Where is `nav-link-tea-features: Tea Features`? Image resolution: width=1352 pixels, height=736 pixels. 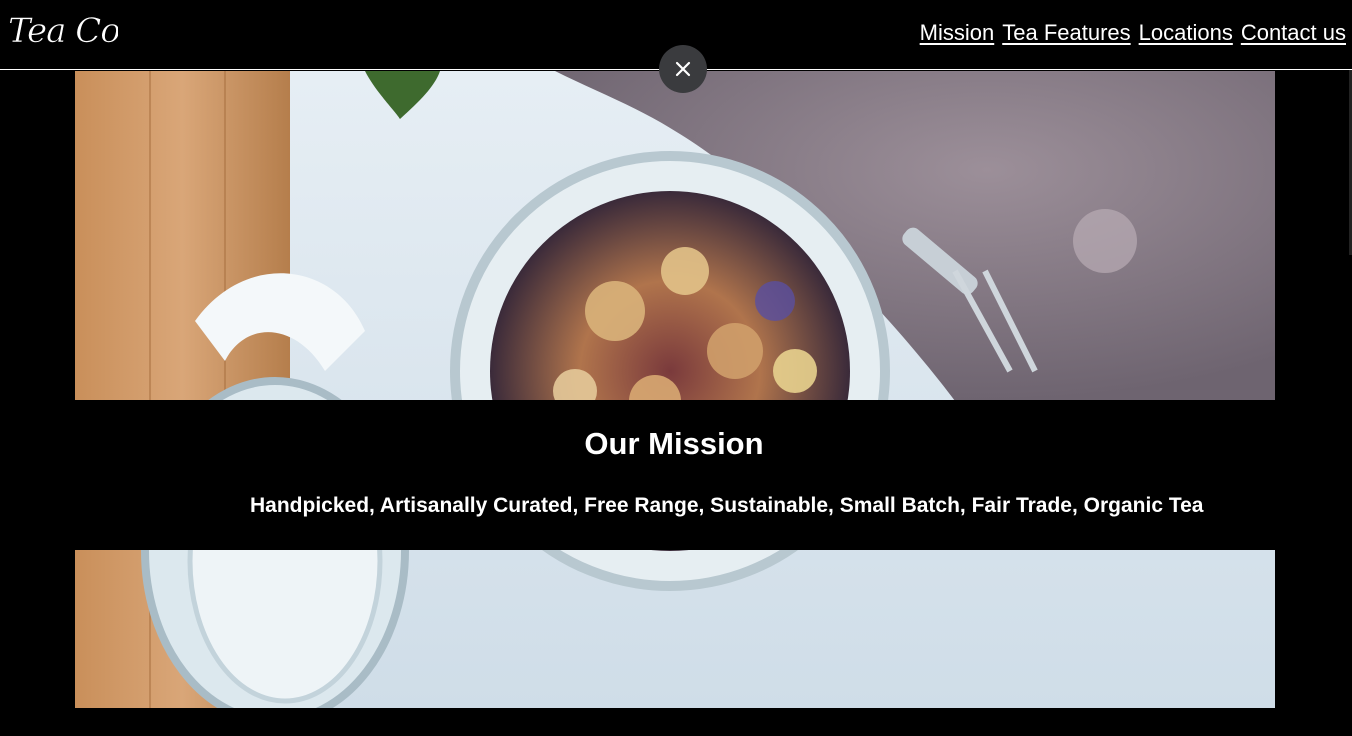
nav-link-tea-features: Tea Features is located at coordinates (1066, 33).